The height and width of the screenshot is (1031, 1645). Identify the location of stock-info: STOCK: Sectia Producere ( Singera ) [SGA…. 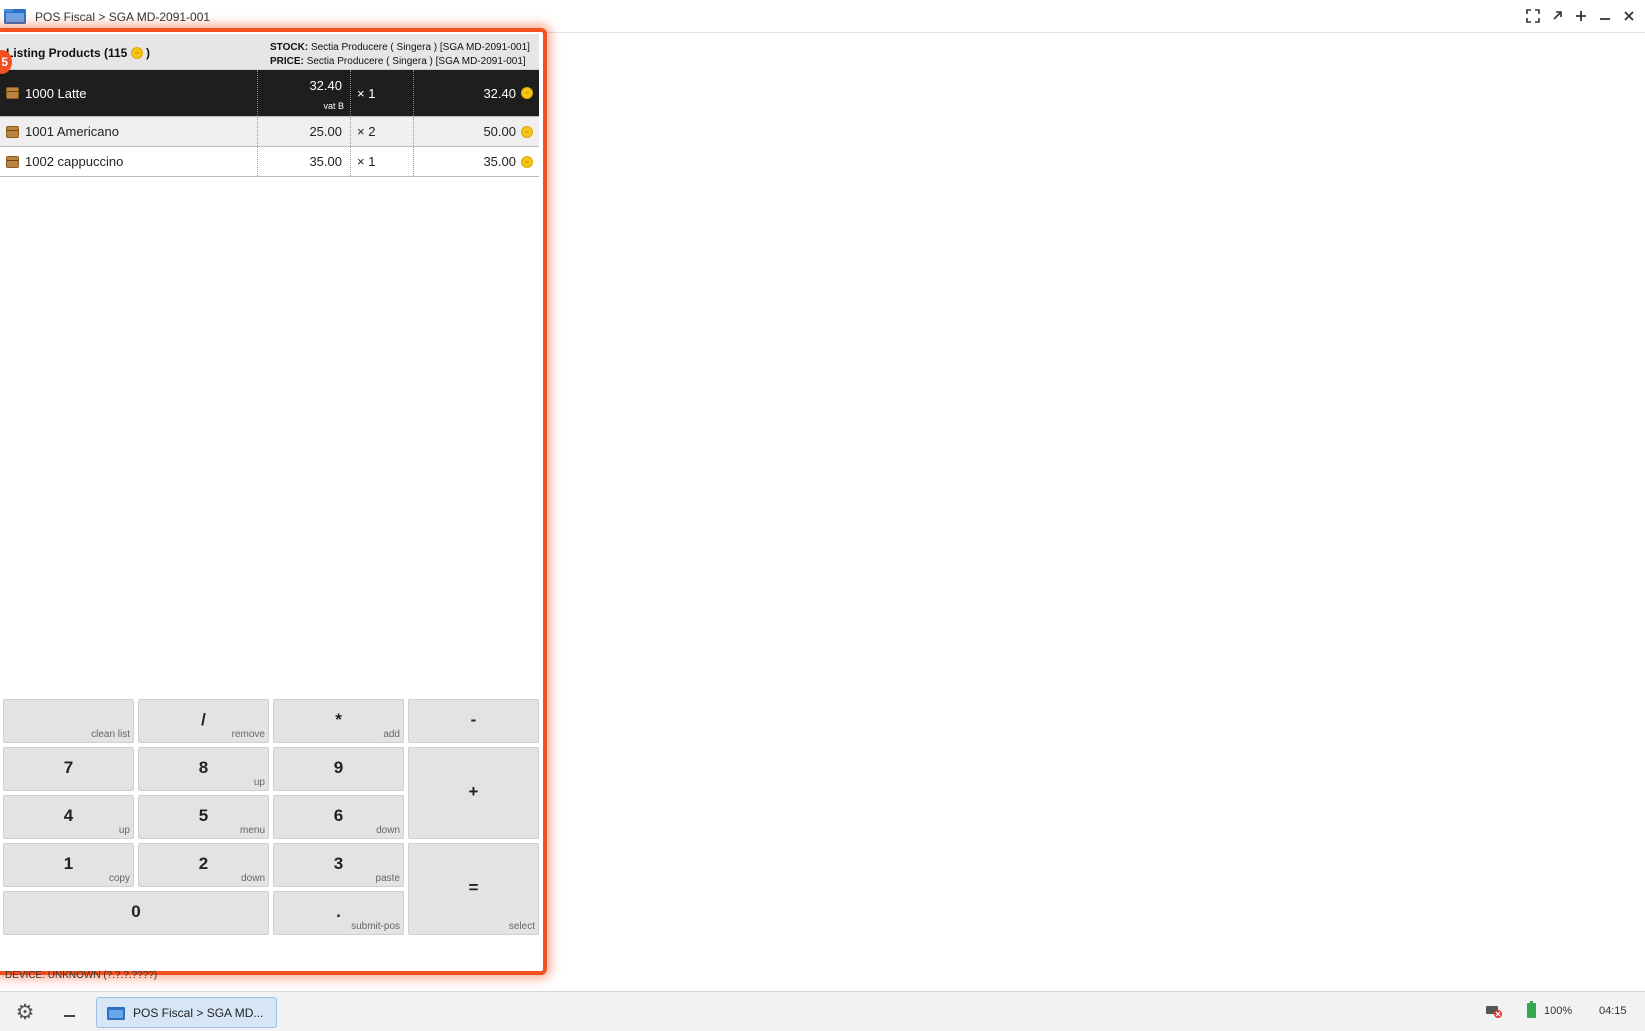
(400, 47).